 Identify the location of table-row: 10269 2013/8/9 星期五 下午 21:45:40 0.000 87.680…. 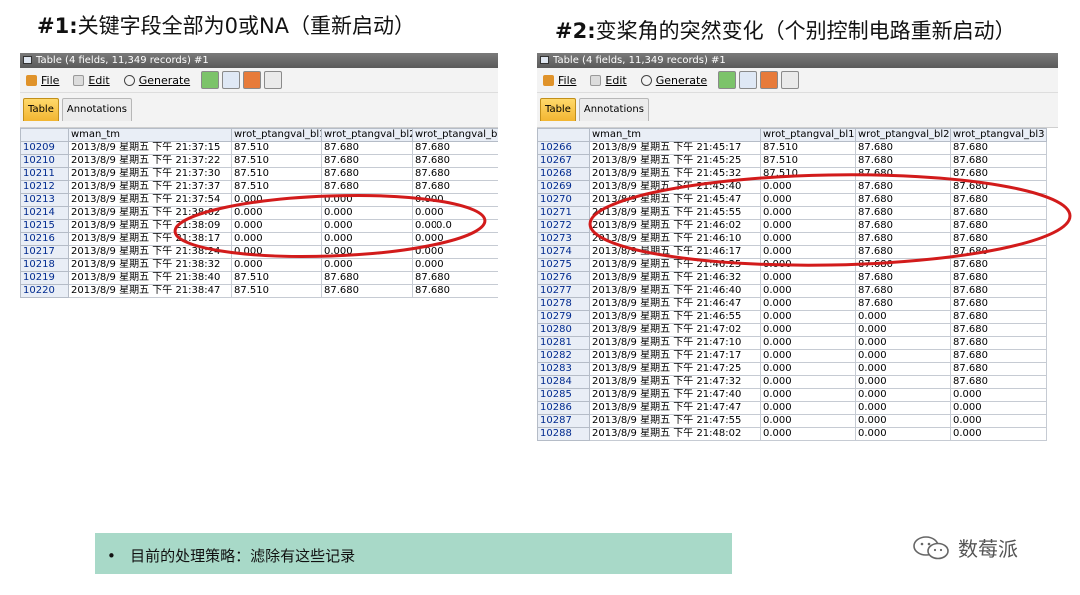
(792, 187).